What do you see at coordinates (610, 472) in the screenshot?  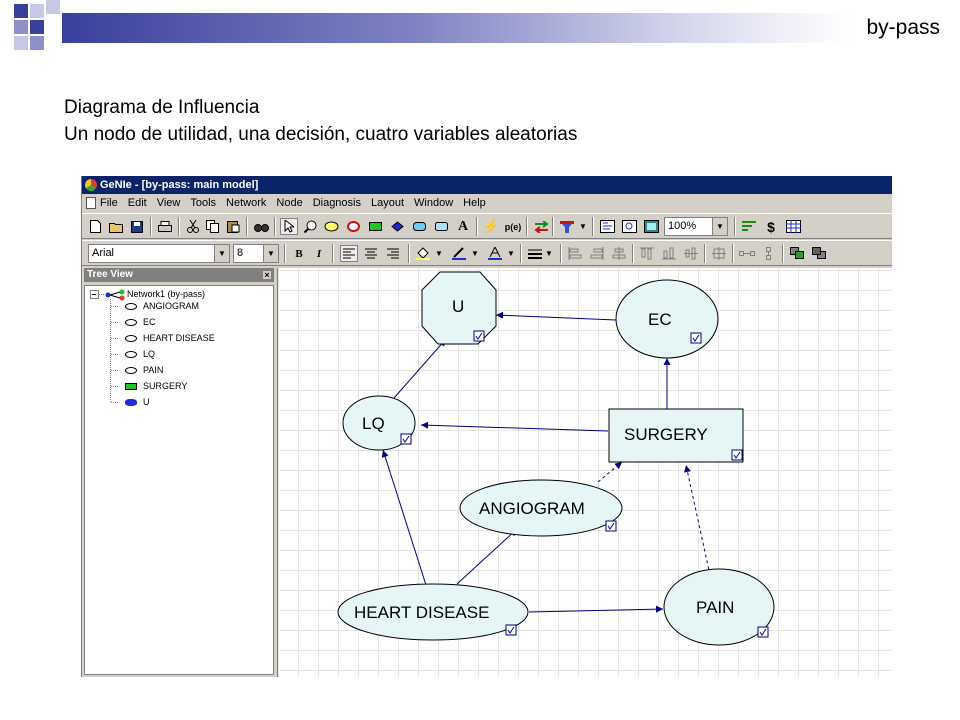 I see `arc-angiogram-surgery` at bounding box center [610, 472].